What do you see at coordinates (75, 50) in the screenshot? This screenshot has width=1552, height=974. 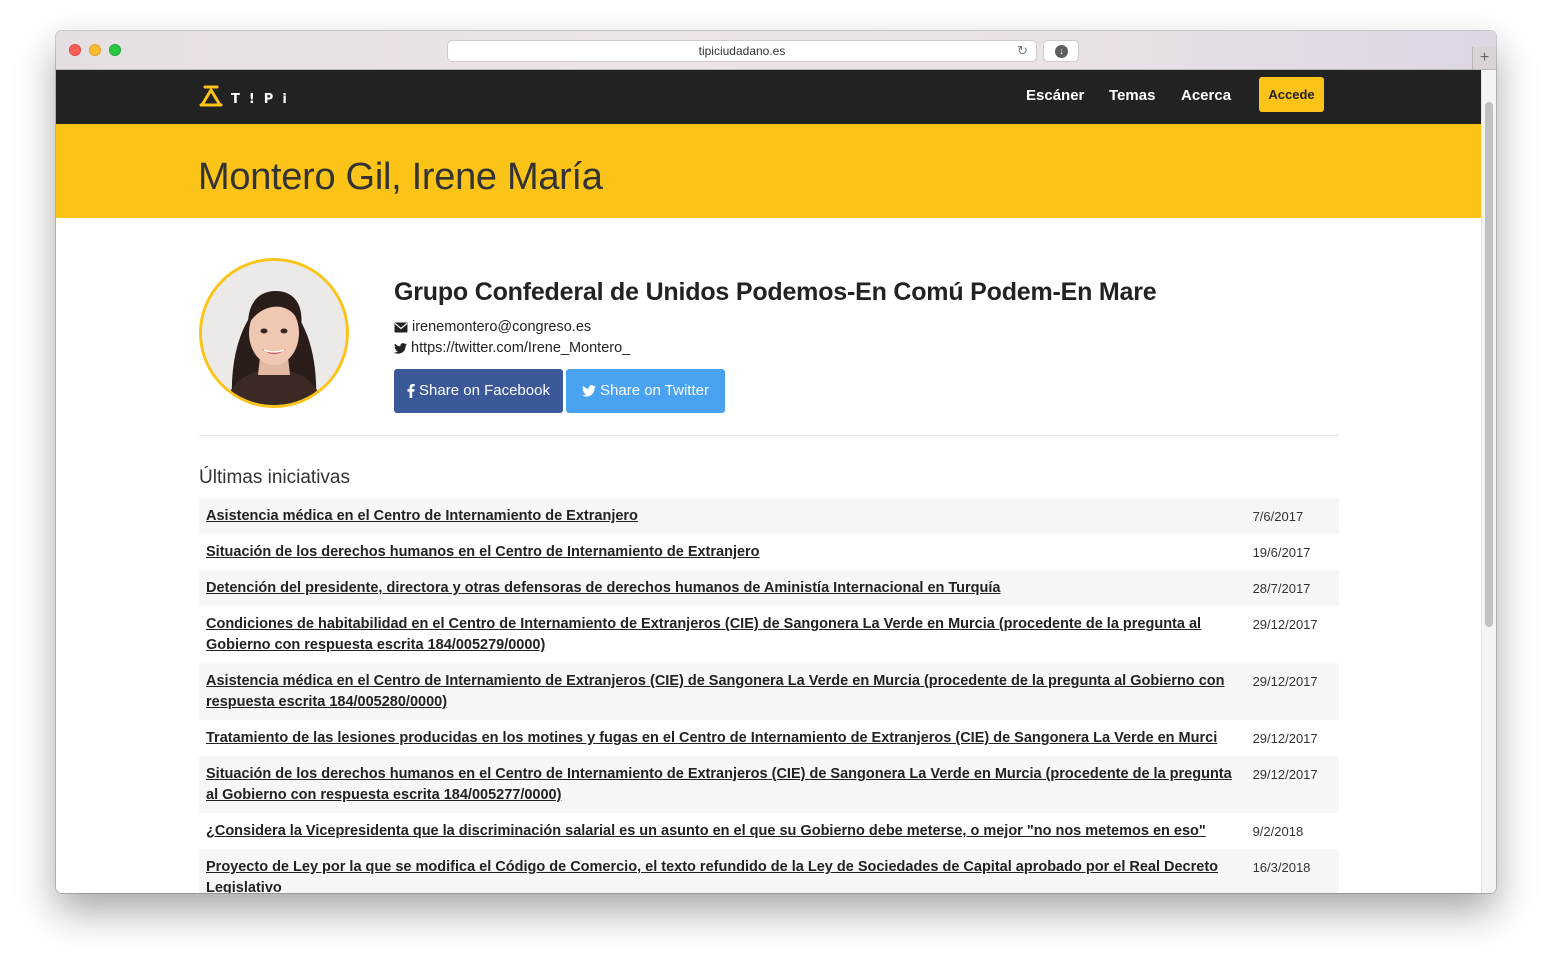 I see `close-window-button` at bounding box center [75, 50].